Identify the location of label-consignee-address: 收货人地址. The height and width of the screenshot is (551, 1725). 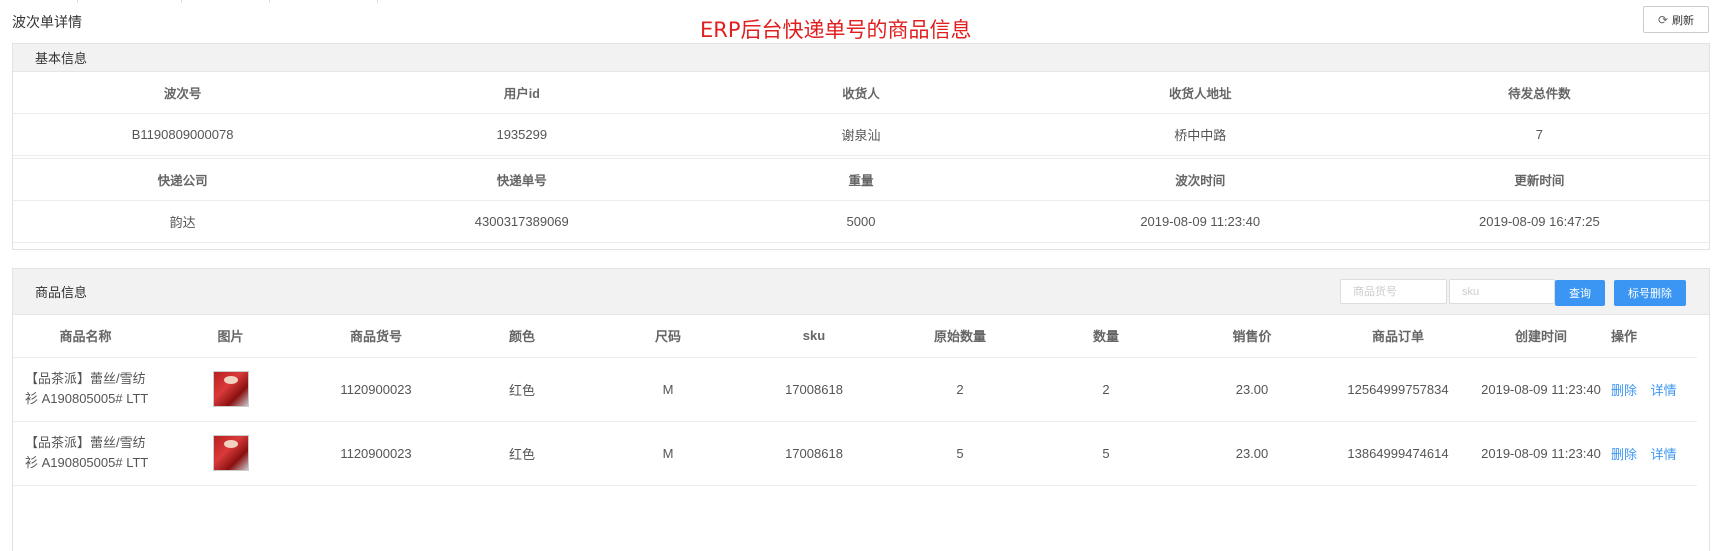
(1200, 93).